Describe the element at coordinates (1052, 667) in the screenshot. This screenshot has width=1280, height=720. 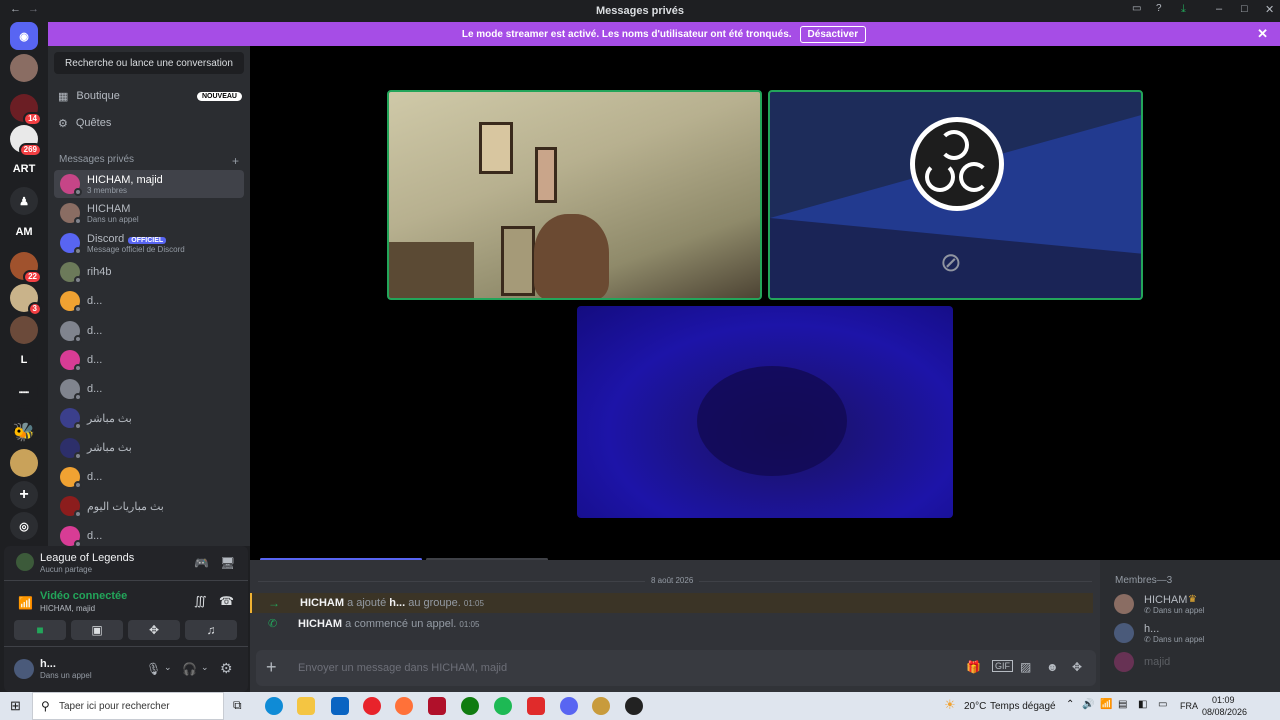
I see `emoji-icon: ☻` at that location.